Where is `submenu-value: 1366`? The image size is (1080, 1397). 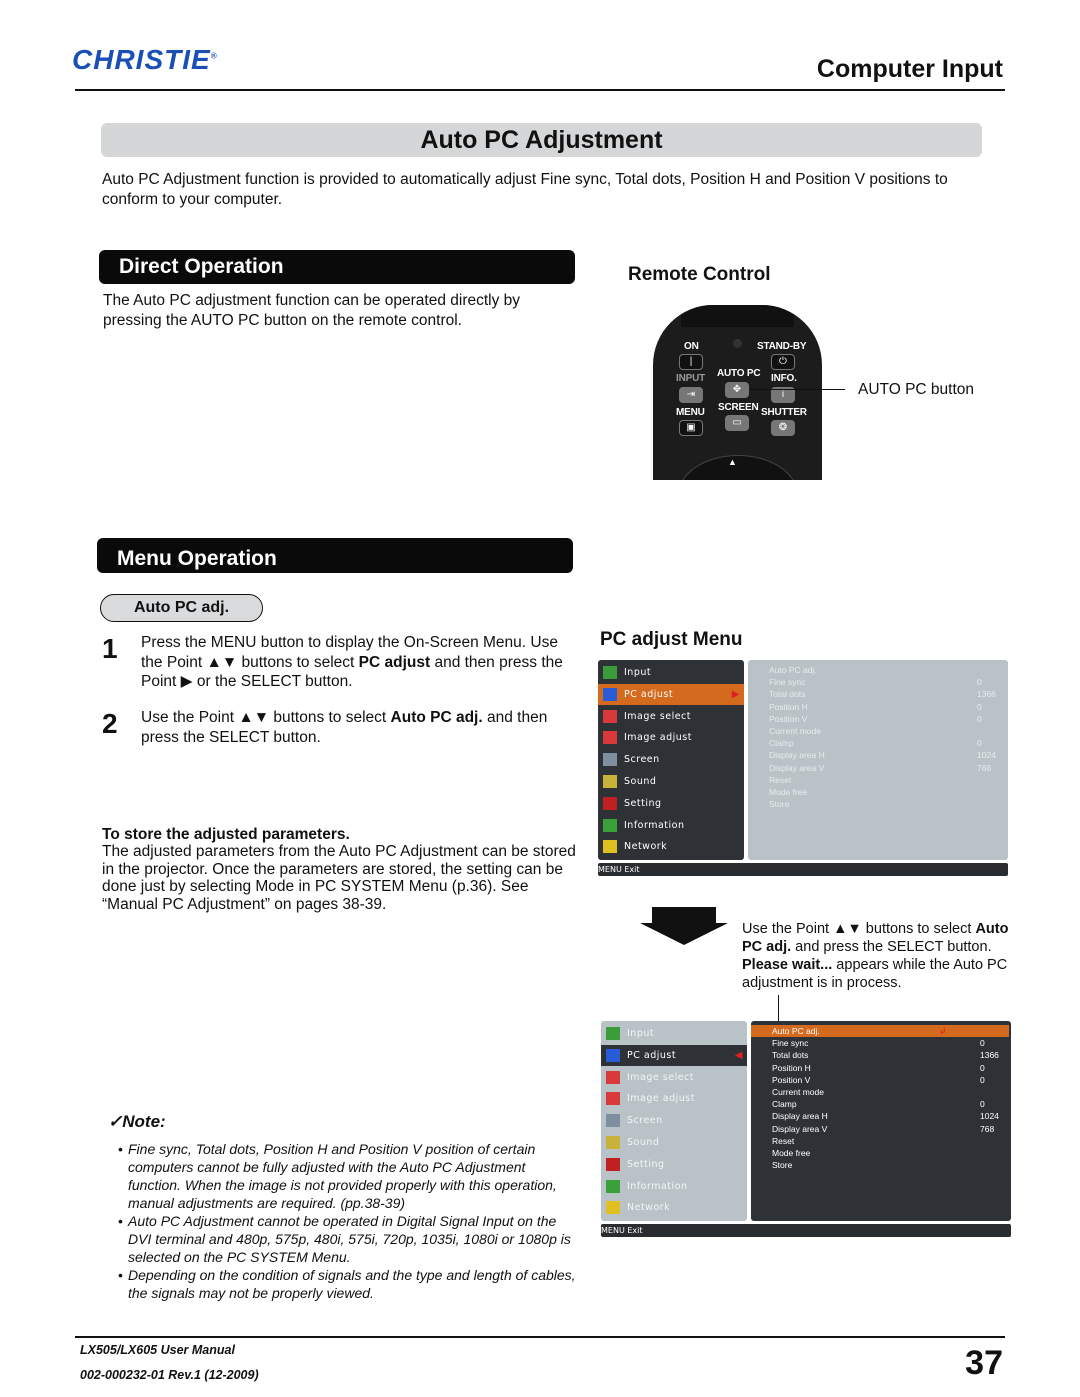
submenu-value: 1366 is located at coordinates (989, 1055).